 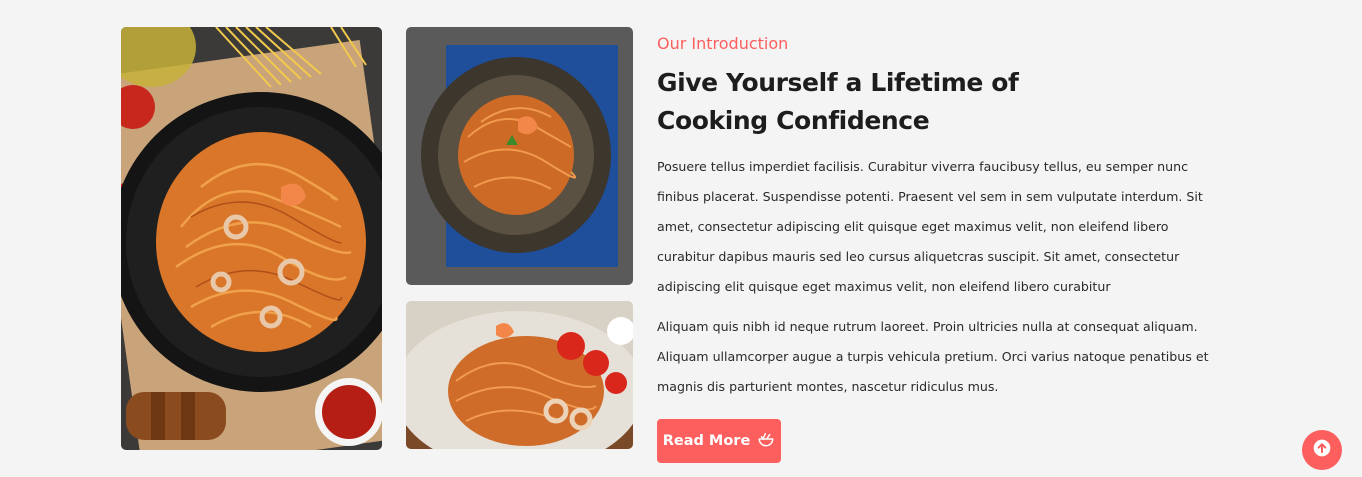 I want to click on back-to-top-button, so click(x=1322, y=450).